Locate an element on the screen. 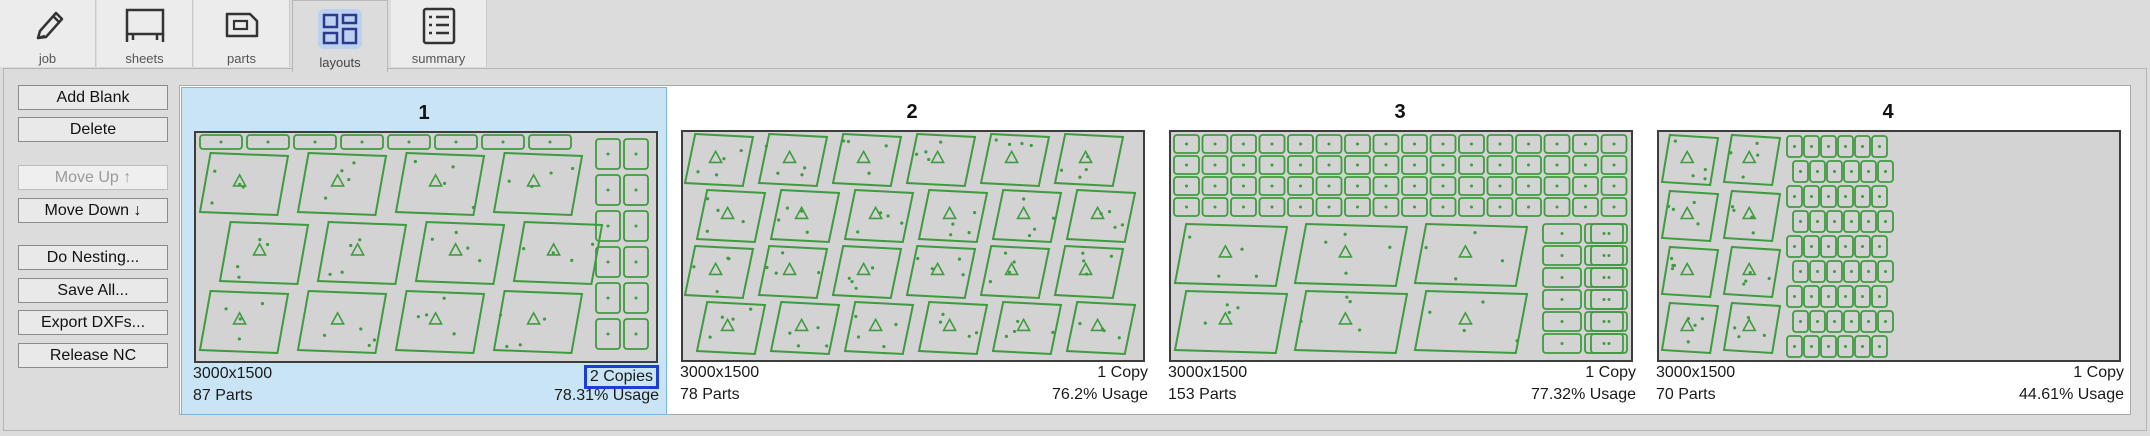 This screenshot has width=2150, height=436. tab-parts: parts is located at coordinates (242, 33).